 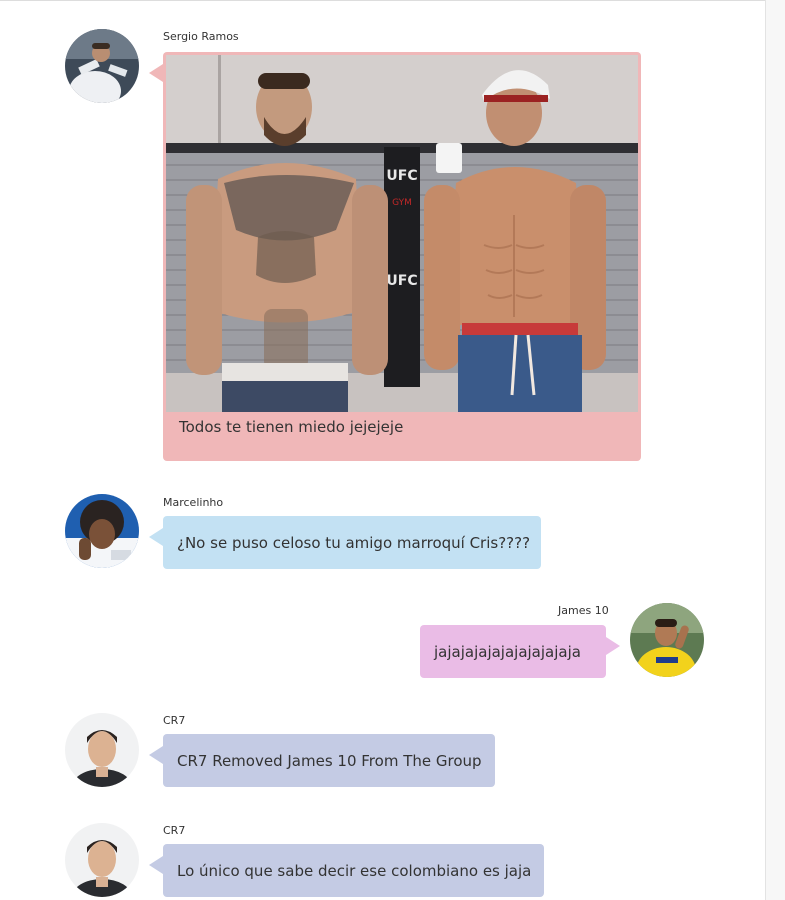 What do you see at coordinates (329, 760) in the screenshot?
I see `message-text: CR7 Removed James 10 From The Group` at bounding box center [329, 760].